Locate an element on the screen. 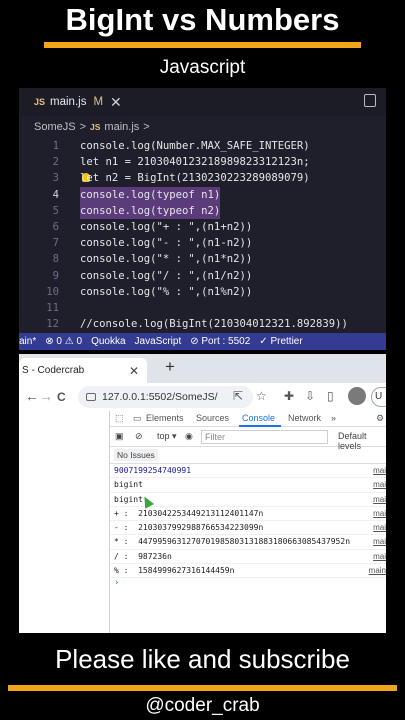 This screenshot has height=720, width=405. code-line: 9 console.log("/ : ",(n1/n2)) is located at coordinates (152, 275).